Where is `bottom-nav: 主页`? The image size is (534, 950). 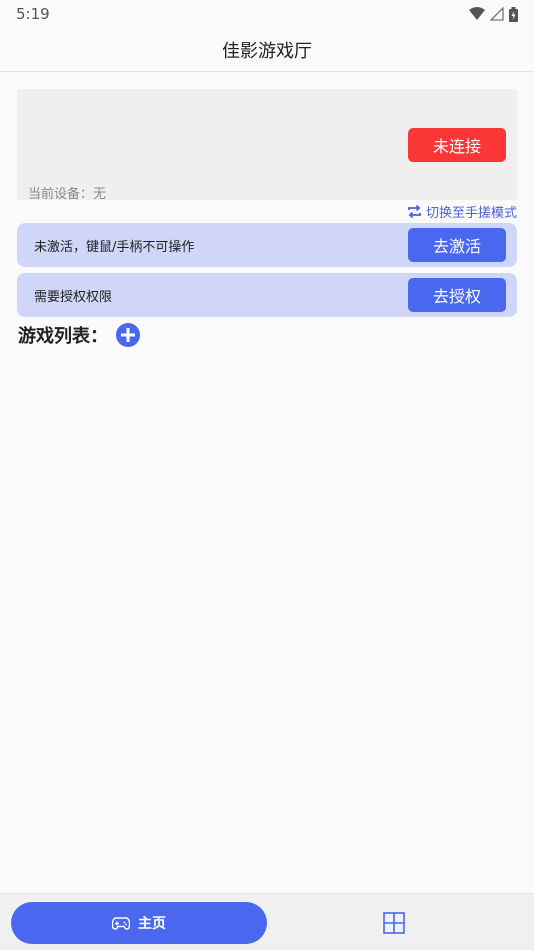 bottom-nav: 主页 is located at coordinates (267, 921).